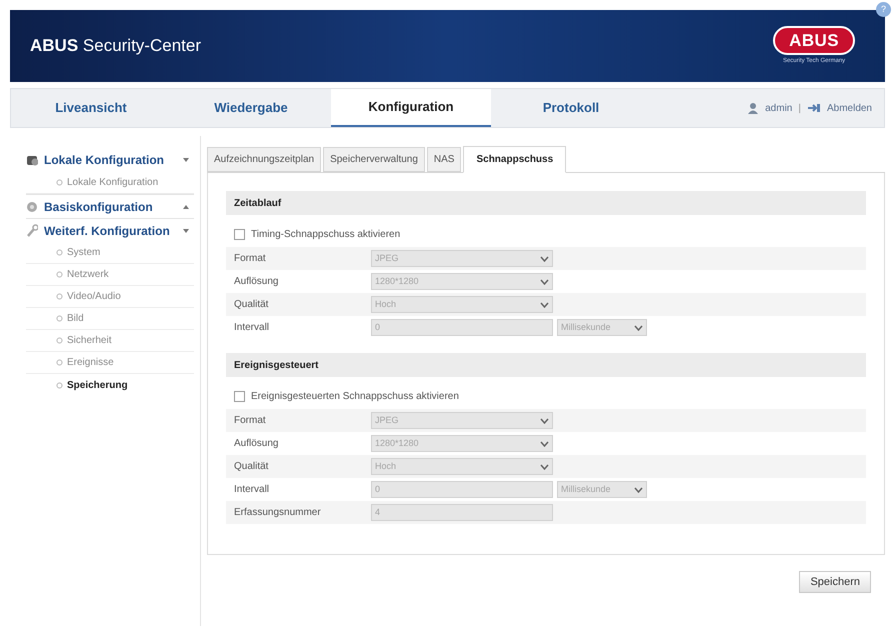 This screenshot has height=629, width=895. What do you see at coordinates (325, 235) in the screenshot?
I see `checkbox-label: Timing-Schnappschuss aktivieren` at bounding box center [325, 235].